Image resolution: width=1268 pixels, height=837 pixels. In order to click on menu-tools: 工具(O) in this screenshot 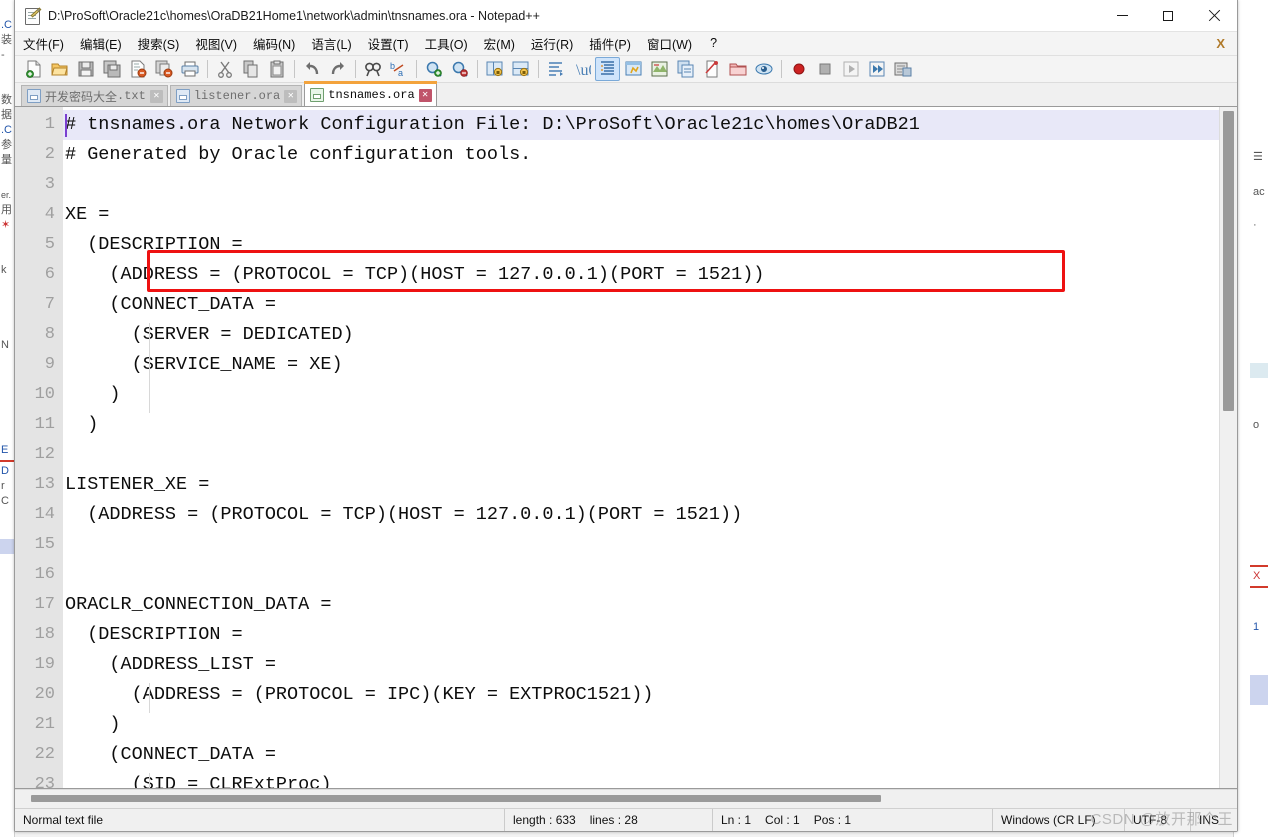, I will do `click(446, 44)`.